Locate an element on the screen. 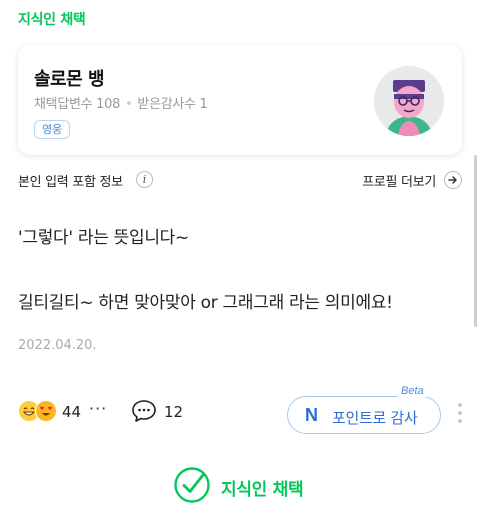 The image size is (480, 526). arrow-right-glyph-icon is located at coordinates (452, 180).